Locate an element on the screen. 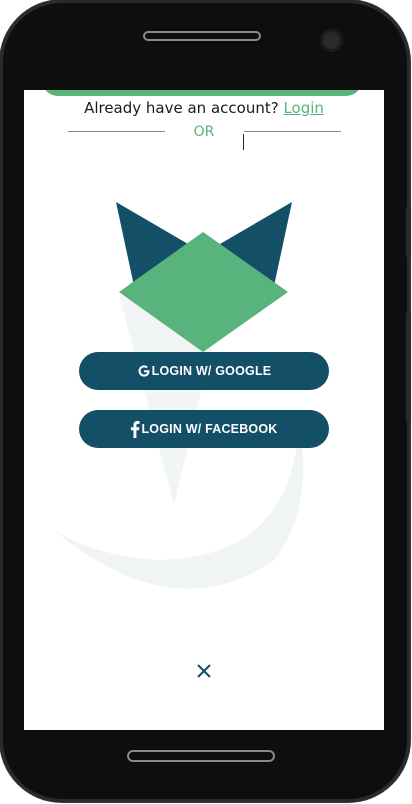  login-google-label: LOGIN W/ GOOGLE is located at coordinates (211, 371).